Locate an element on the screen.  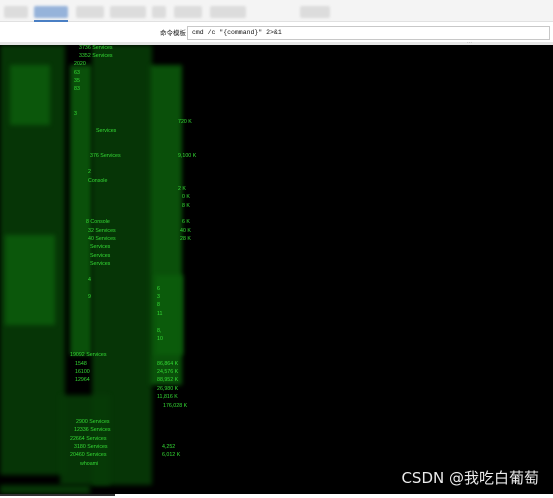
output-line: 2900 Services is located at coordinates (93, 422).